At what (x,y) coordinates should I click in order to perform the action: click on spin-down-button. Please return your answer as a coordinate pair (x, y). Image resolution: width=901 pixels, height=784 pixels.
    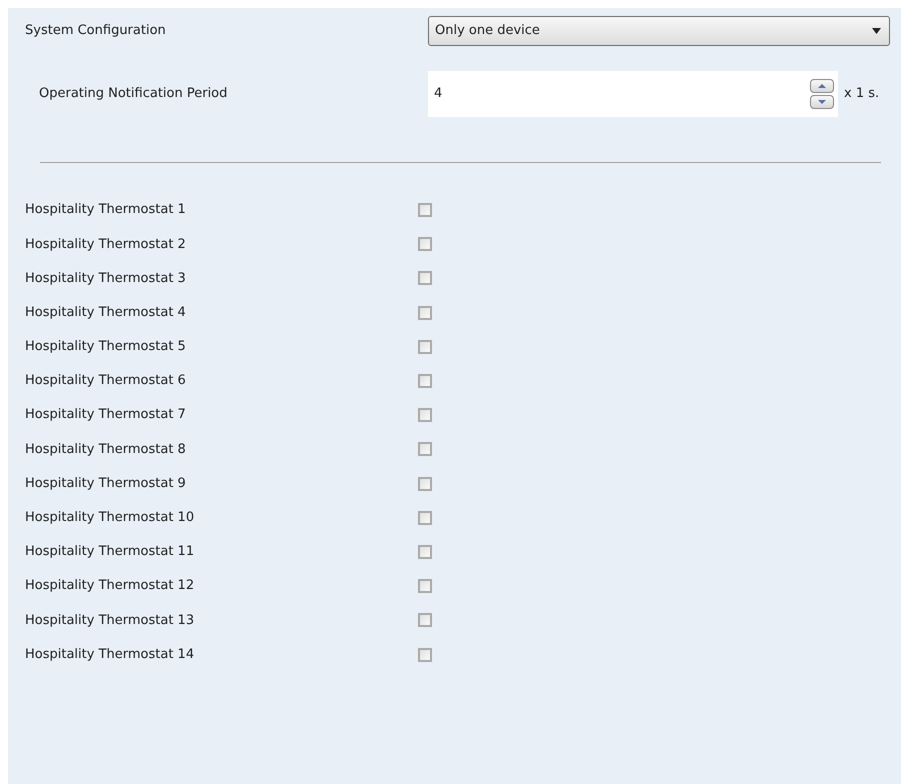
    Looking at the image, I should click on (822, 102).